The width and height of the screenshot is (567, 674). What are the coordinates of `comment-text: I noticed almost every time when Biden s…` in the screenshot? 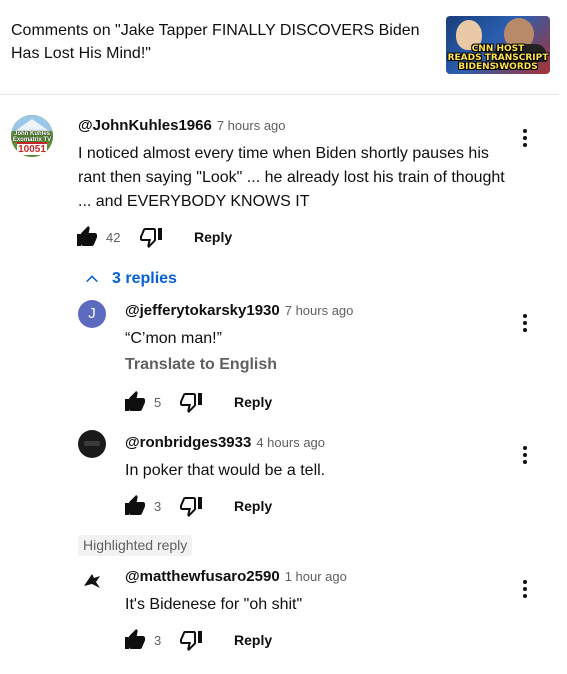 It's located at (291, 177).